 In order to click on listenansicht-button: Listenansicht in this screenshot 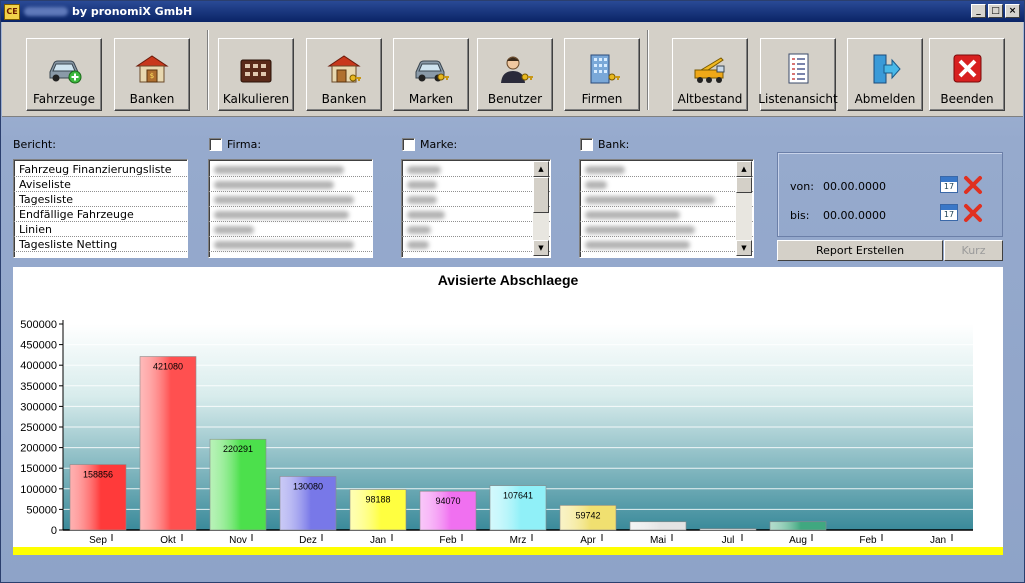, I will do `click(798, 74)`.